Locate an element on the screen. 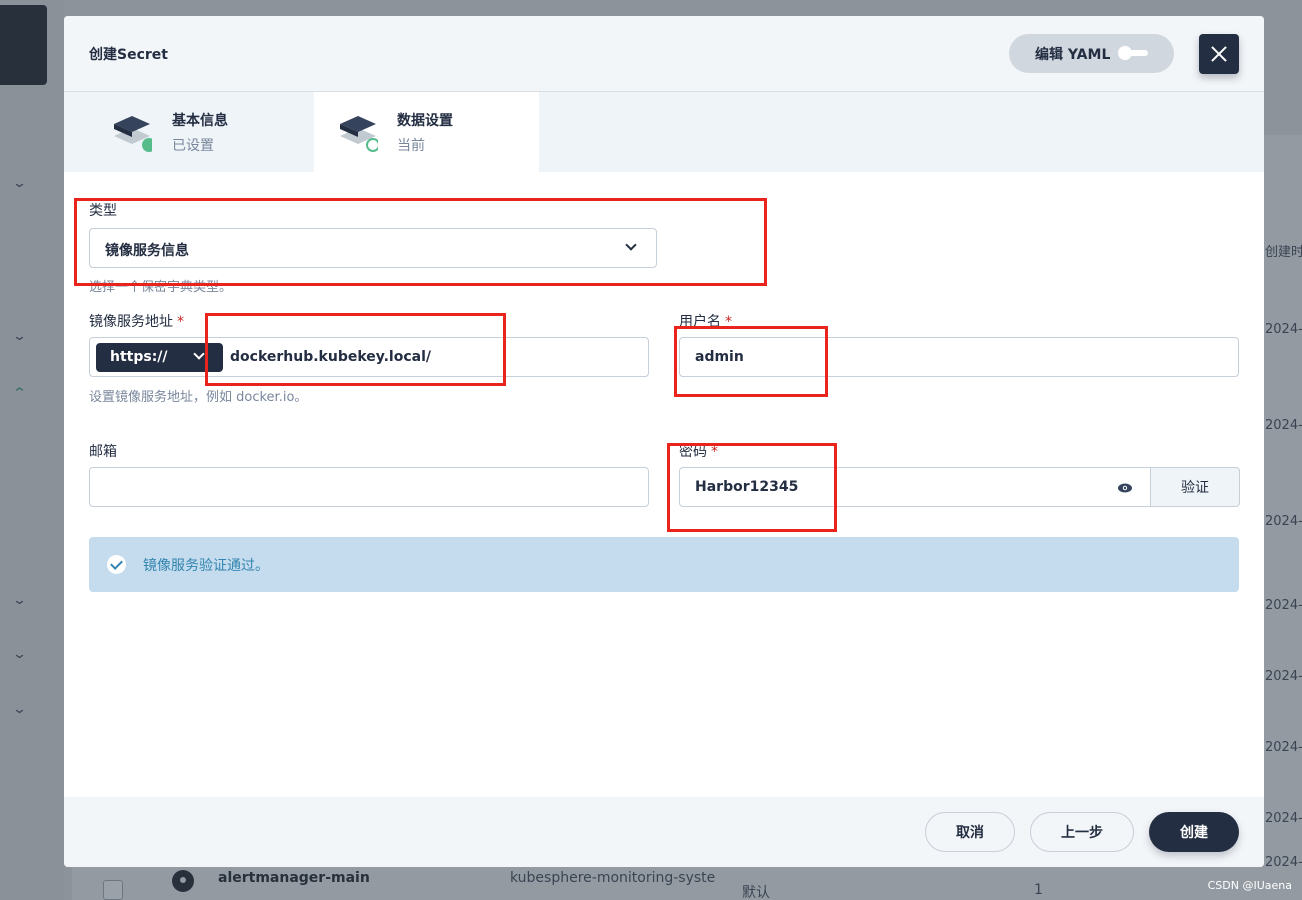 The image size is (1302, 900). chevron-up-icon: ⌃ is located at coordinates (19, 393).